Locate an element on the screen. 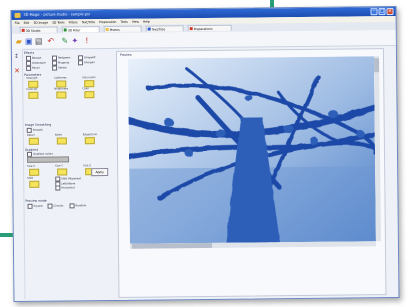  param-label: Lightness is located at coordinates (60, 78).